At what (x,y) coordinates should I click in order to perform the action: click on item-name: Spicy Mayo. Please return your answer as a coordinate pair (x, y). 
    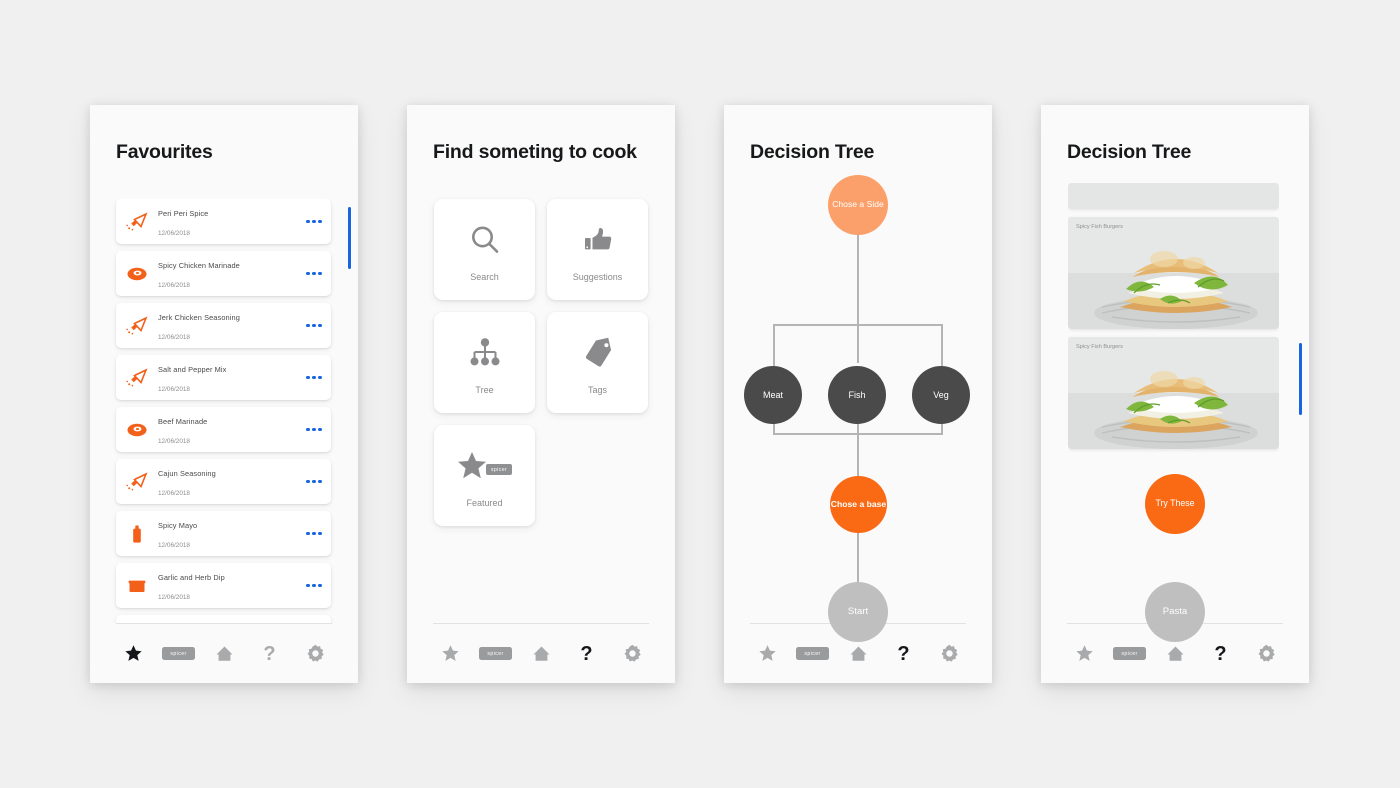
    Looking at the image, I should click on (178, 526).